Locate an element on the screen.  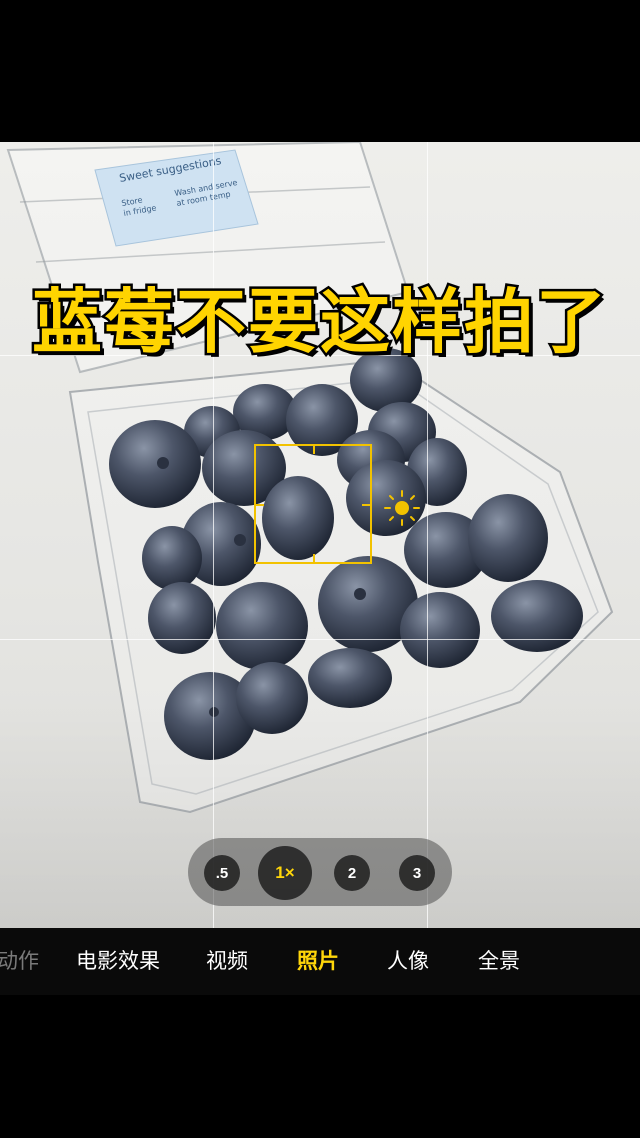
camera-mode-bar: 动作 电影效果 视频 照片 人像 全景 is located at coordinates (320, 961).